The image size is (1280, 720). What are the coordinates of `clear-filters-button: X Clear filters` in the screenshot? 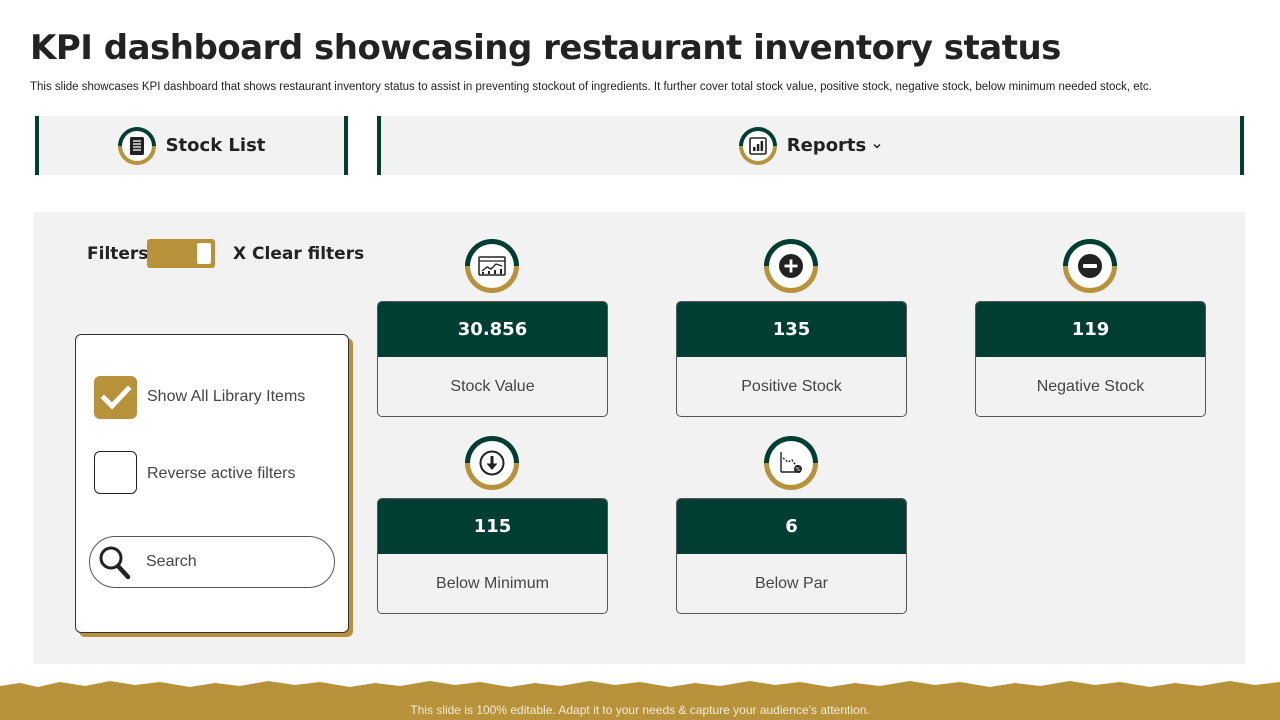 It's located at (298, 254).